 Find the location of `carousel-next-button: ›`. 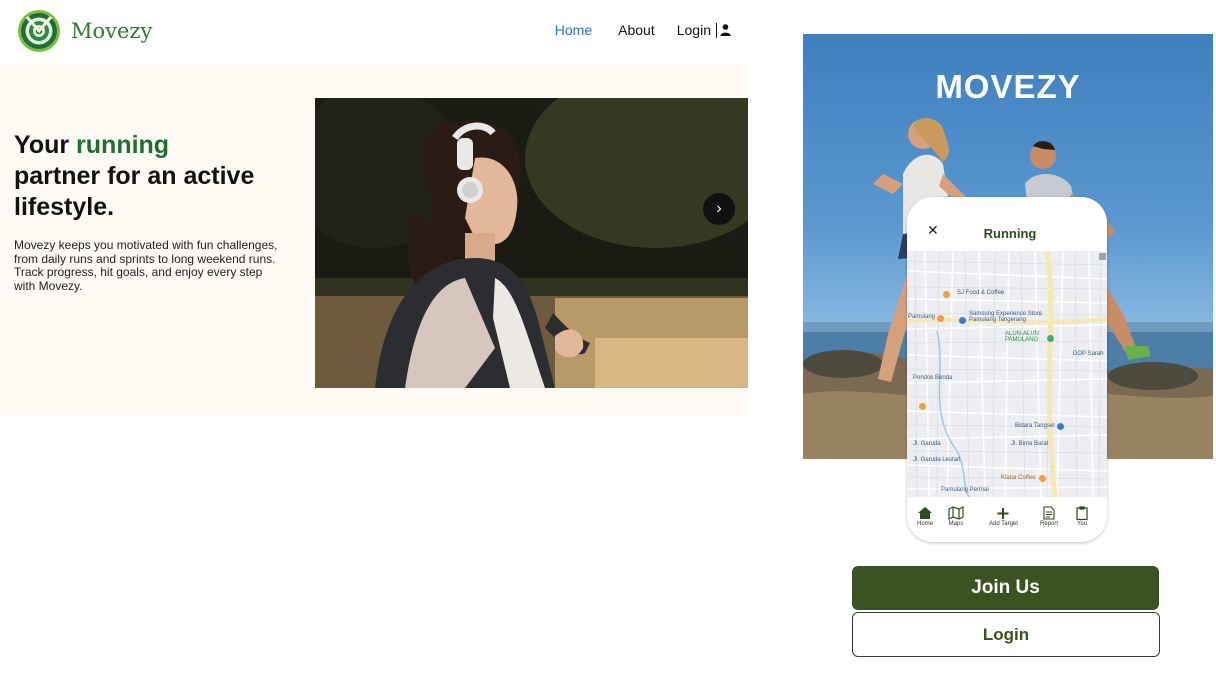

carousel-next-button: › is located at coordinates (719, 209).